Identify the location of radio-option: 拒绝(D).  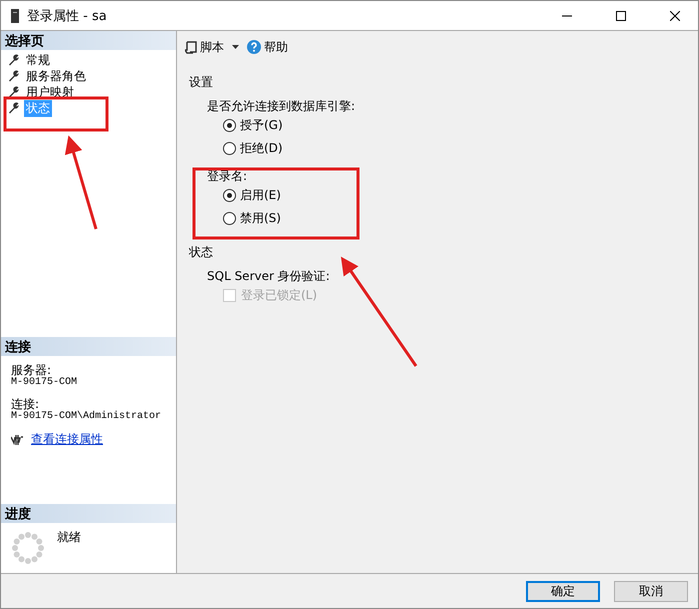
(452, 148).